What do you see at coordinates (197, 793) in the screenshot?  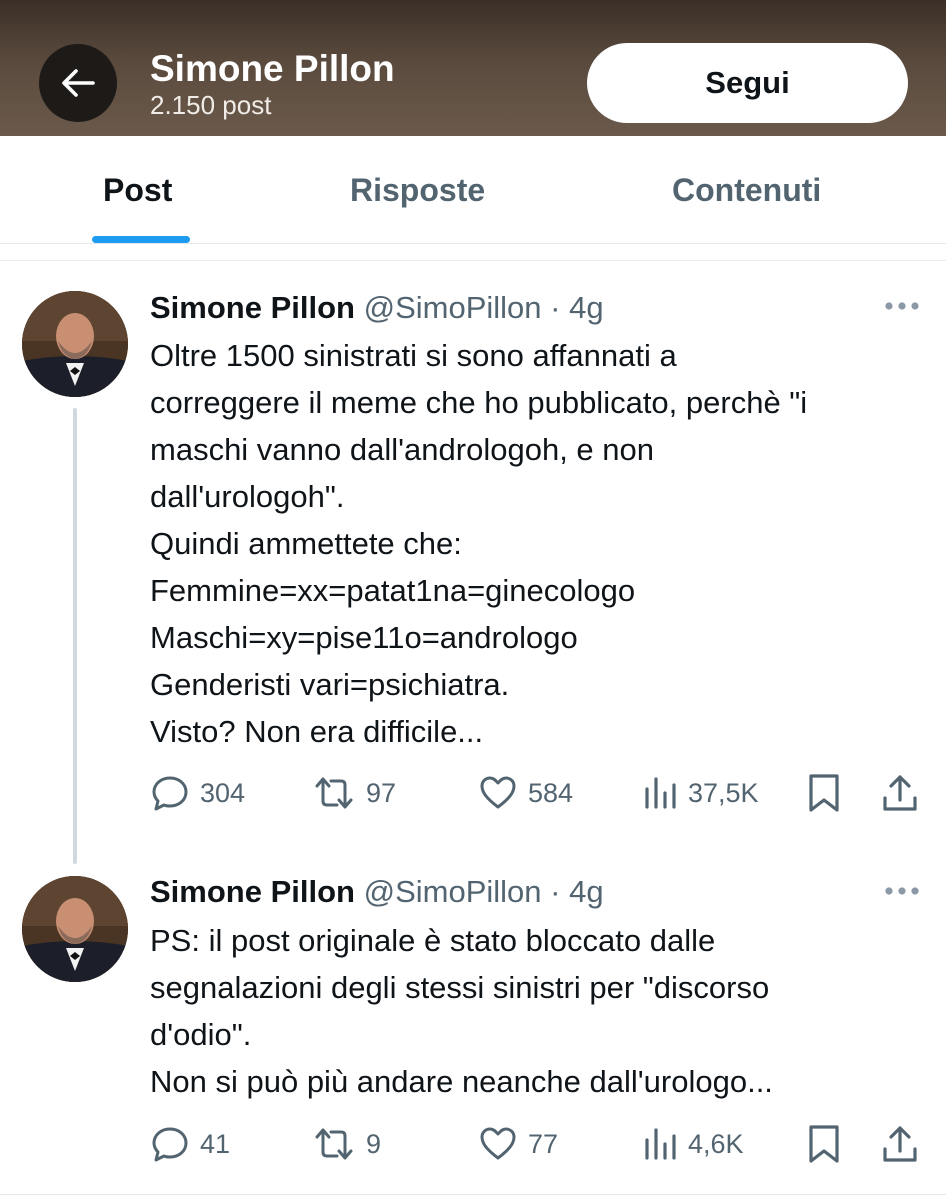 I see `reply-button: 304` at bounding box center [197, 793].